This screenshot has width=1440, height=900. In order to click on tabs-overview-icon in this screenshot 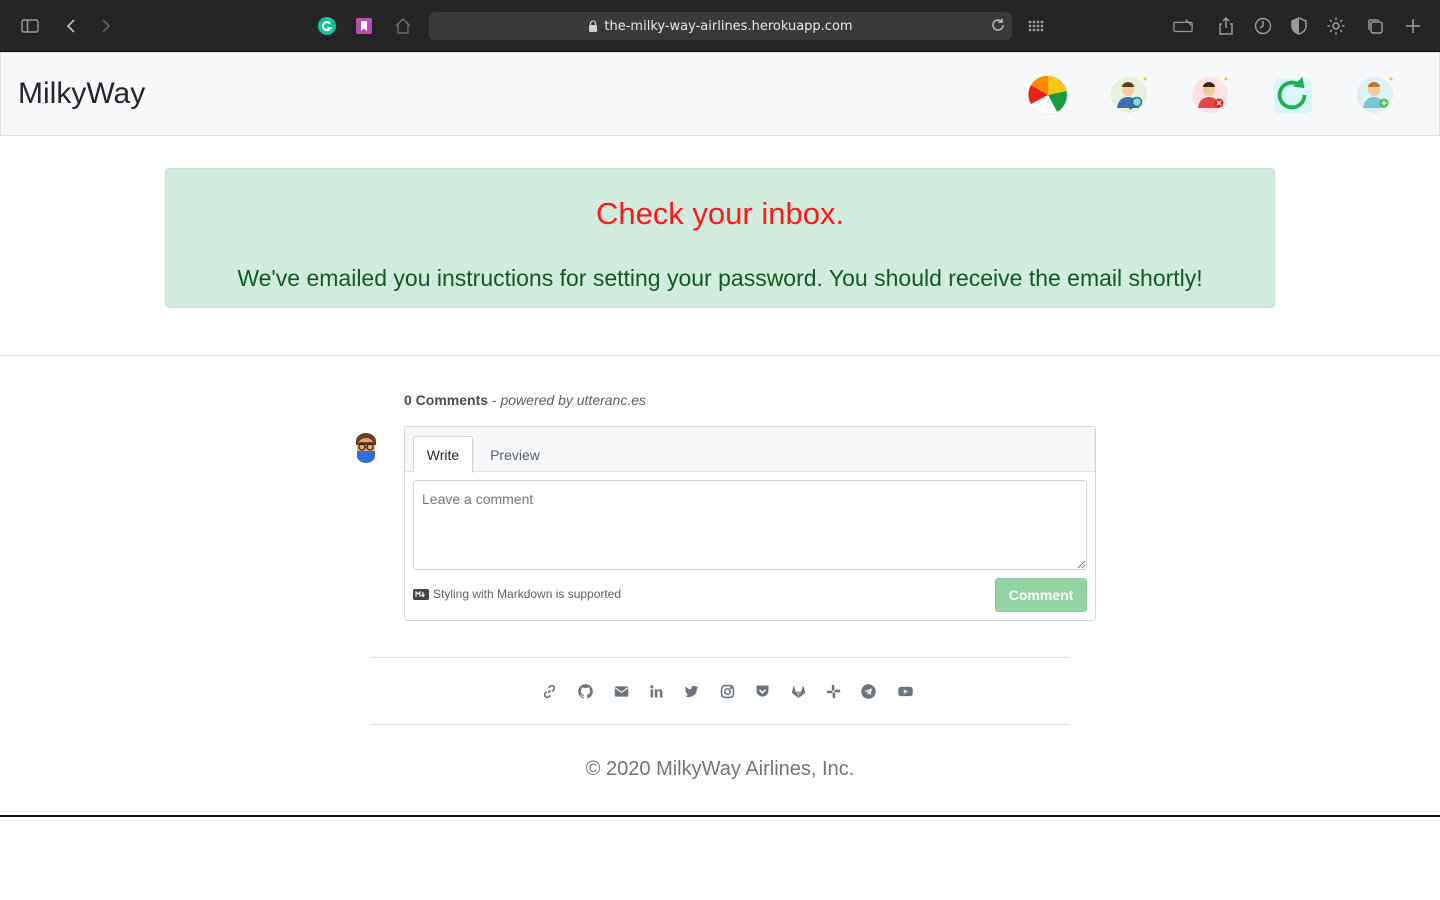, I will do `click(1375, 26)`.